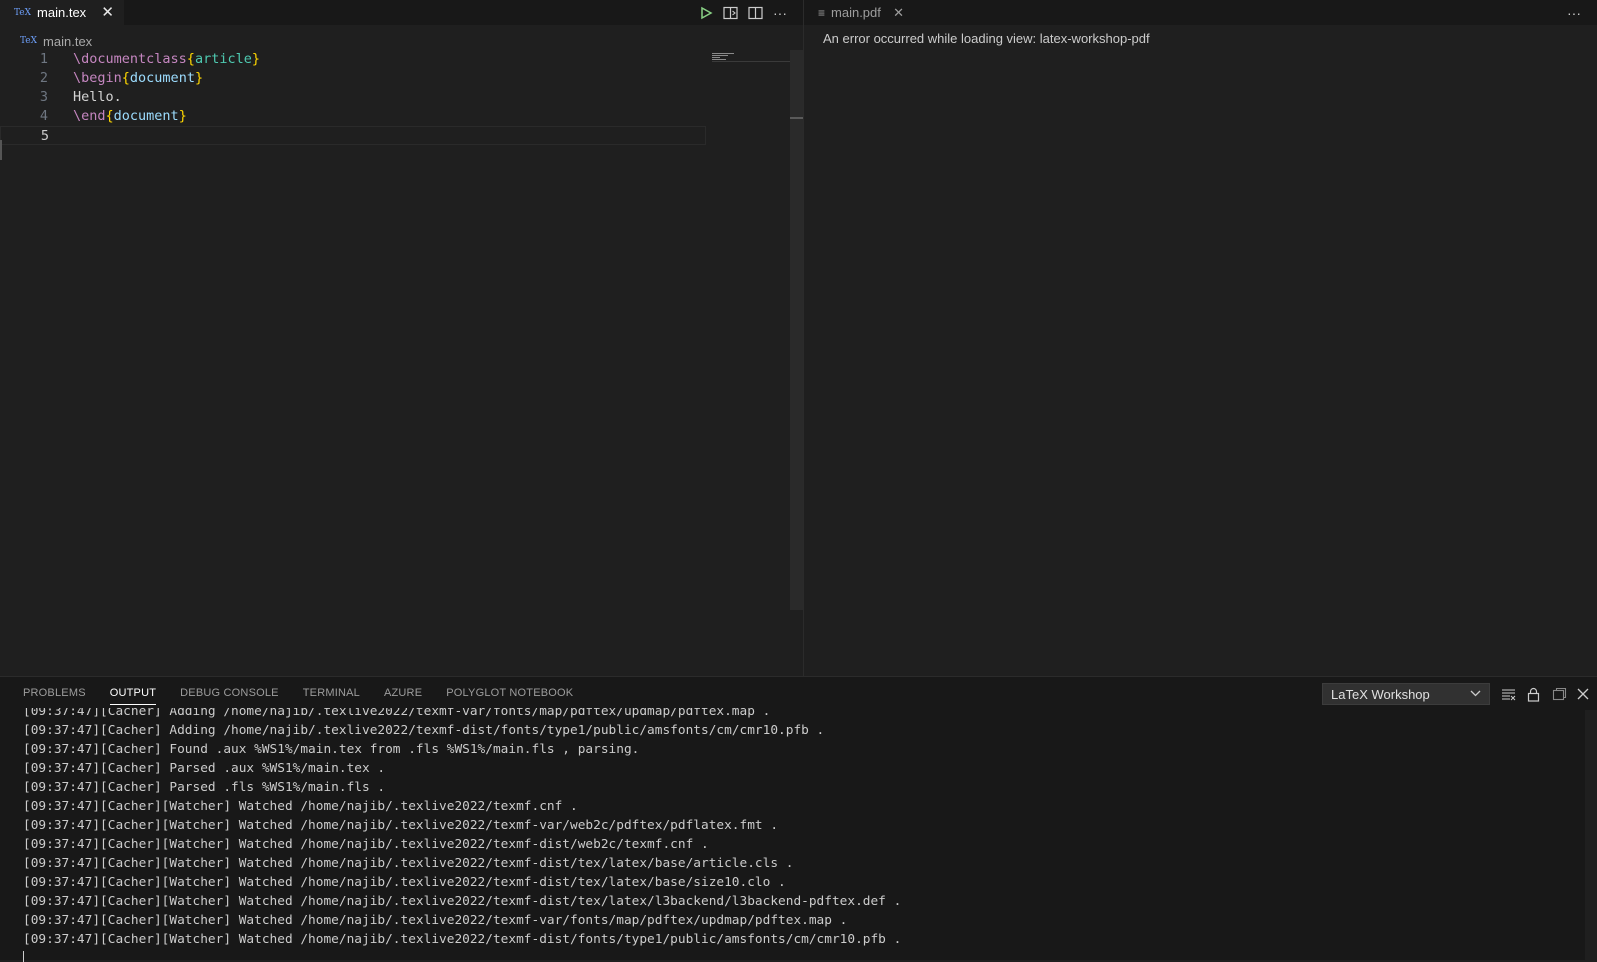 The width and height of the screenshot is (1597, 962). I want to click on panel-tab-output: OUTPUT, so click(133, 693).